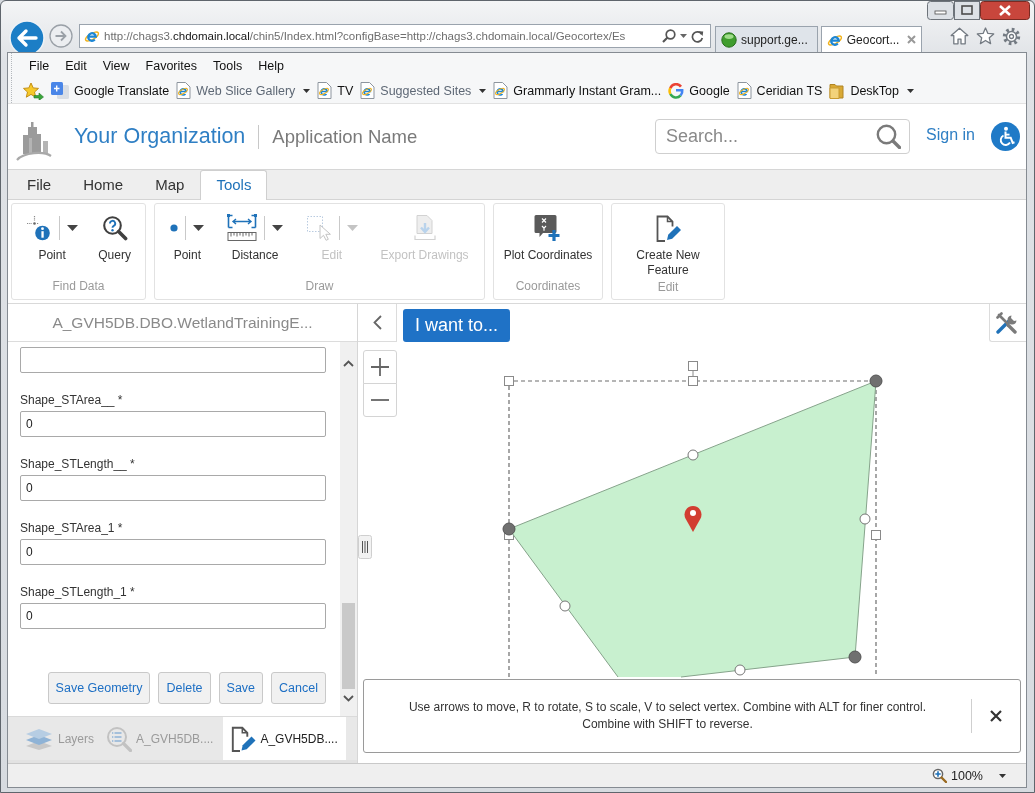  What do you see at coordinates (985, 35) in the screenshot?
I see `star-icon` at bounding box center [985, 35].